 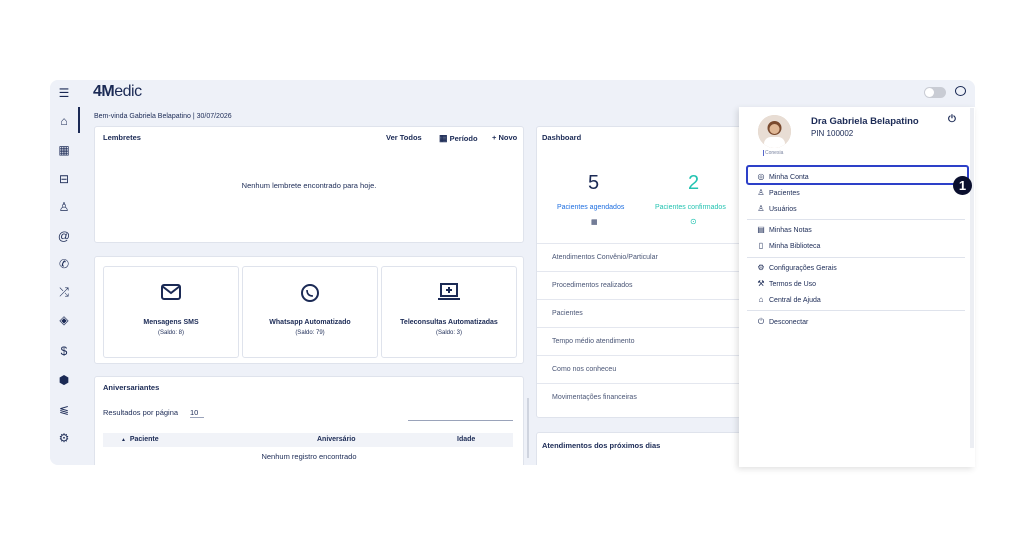 I want to click on sofa-icon: ⊟, so click(x=64, y=179).